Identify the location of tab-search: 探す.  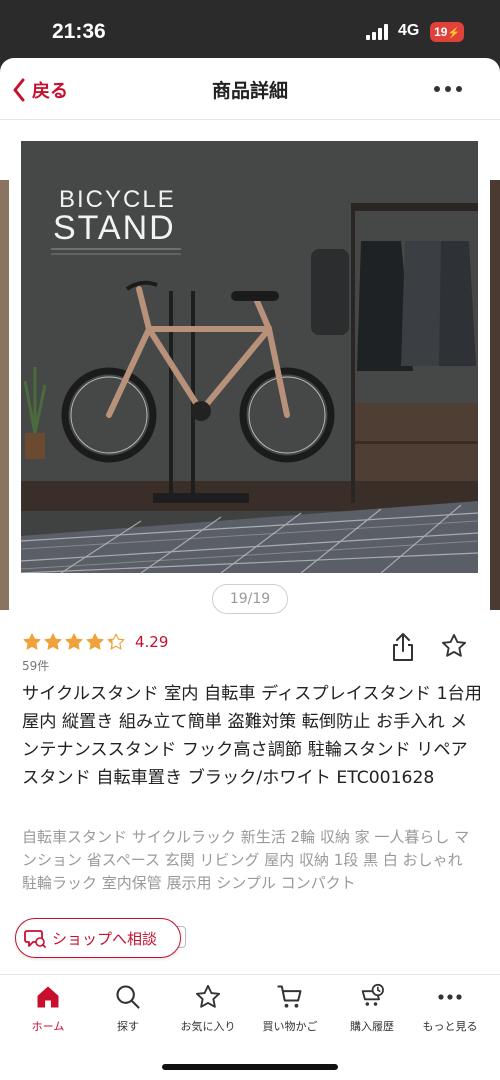
(128, 1008).